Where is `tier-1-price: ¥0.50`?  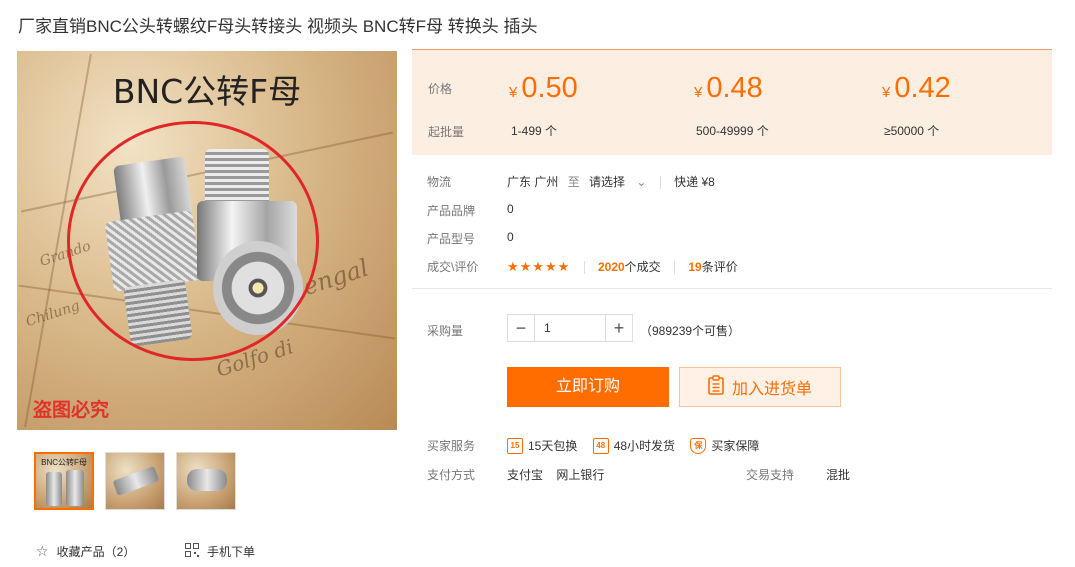
tier-1-price: ¥0.50 is located at coordinates (543, 88).